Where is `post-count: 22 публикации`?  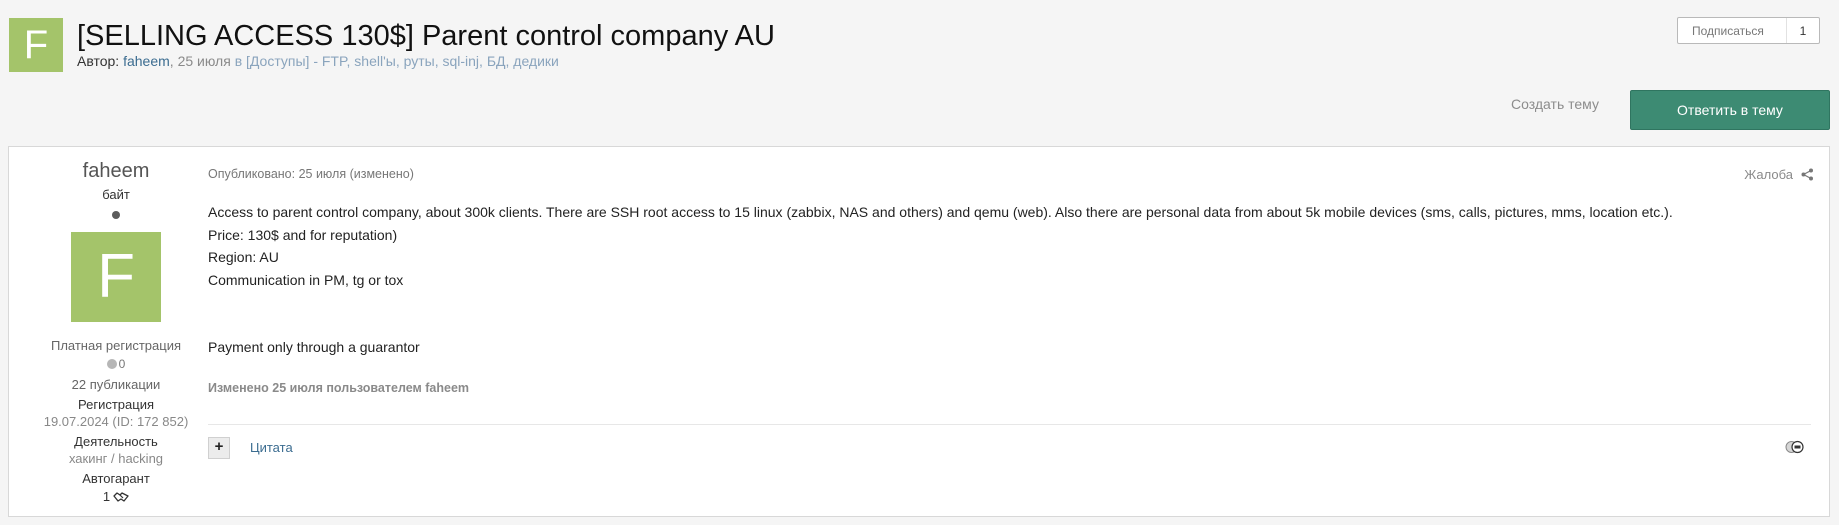
post-count: 22 публикации is located at coordinates (116, 384).